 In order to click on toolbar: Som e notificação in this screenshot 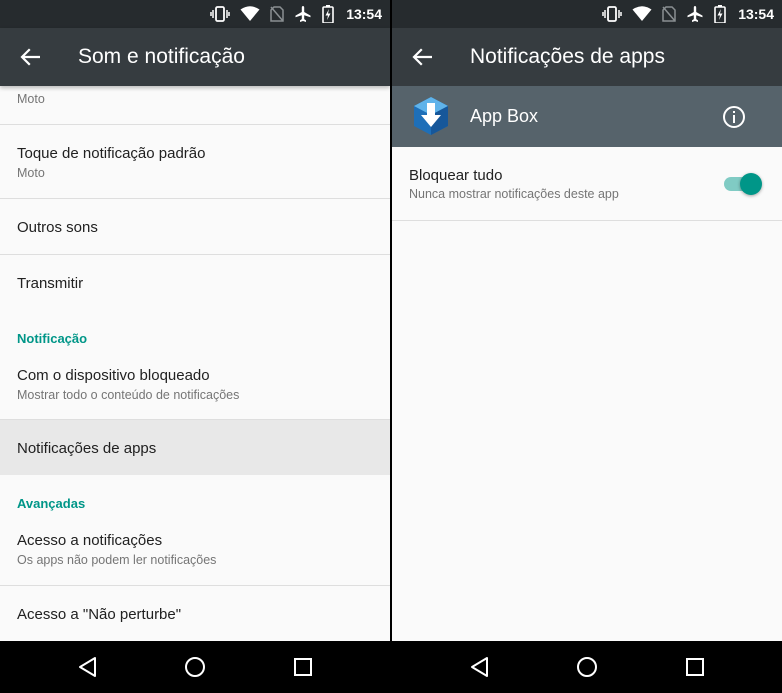, I will do `click(195, 57)`.